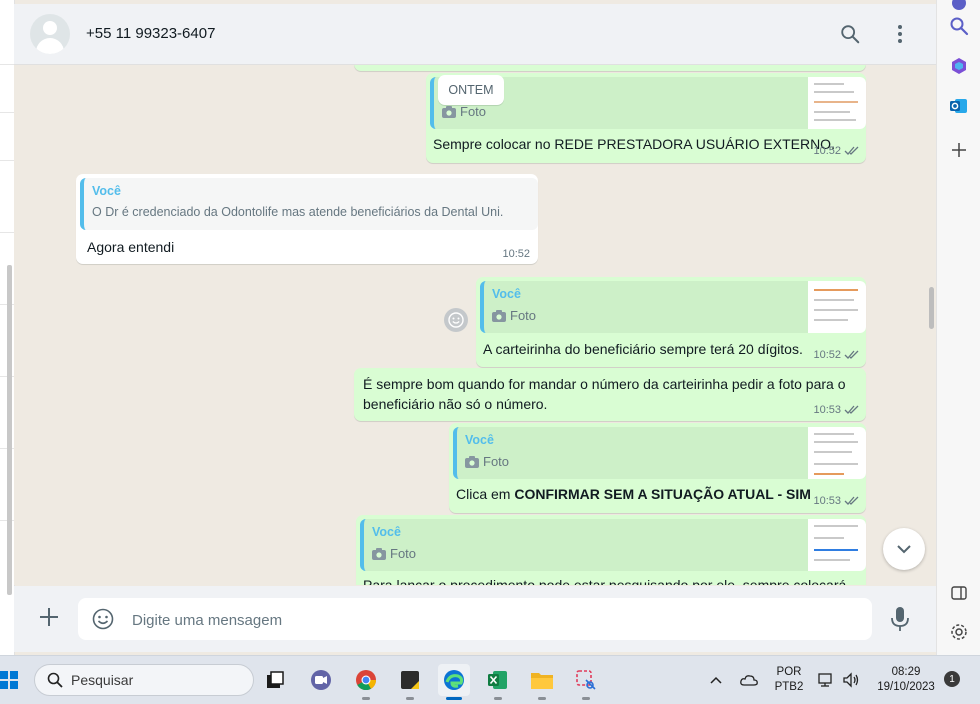 The height and width of the screenshot is (704, 980). What do you see at coordinates (931, 308) in the screenshot?
I see `message-list-scrollbar` at bounding box center [931, 308].